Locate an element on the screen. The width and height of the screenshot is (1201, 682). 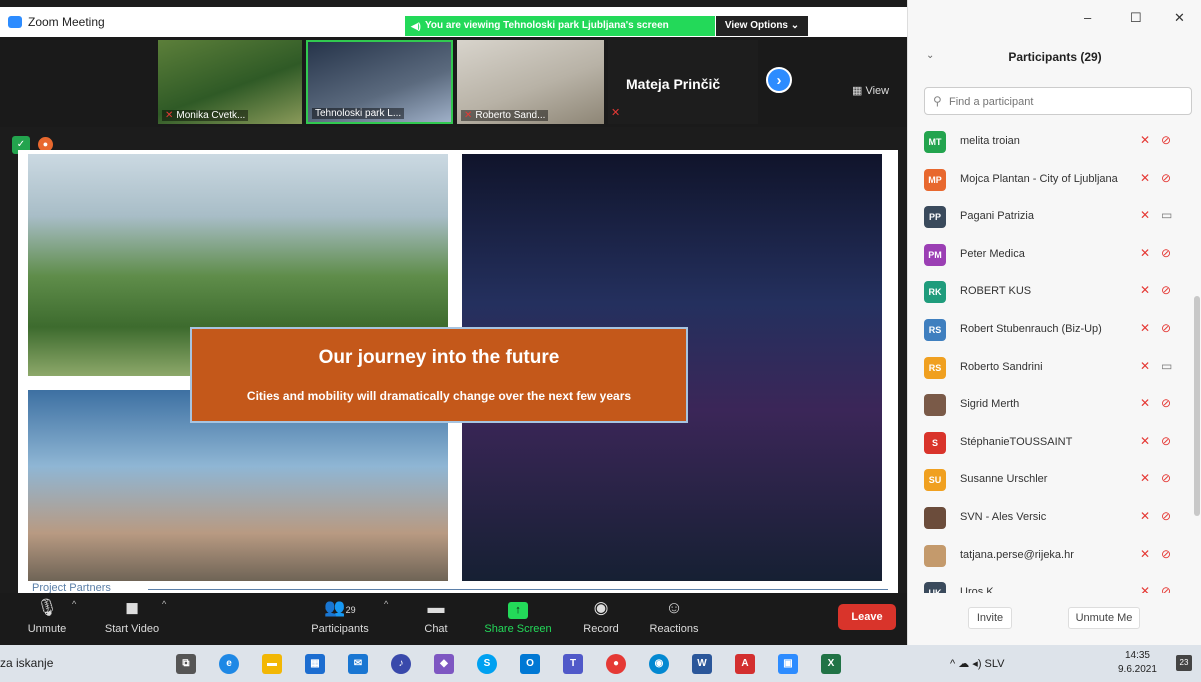
video-tile-no-video: Mateja Prinčič ✕ is located at coordinates (683, 82).